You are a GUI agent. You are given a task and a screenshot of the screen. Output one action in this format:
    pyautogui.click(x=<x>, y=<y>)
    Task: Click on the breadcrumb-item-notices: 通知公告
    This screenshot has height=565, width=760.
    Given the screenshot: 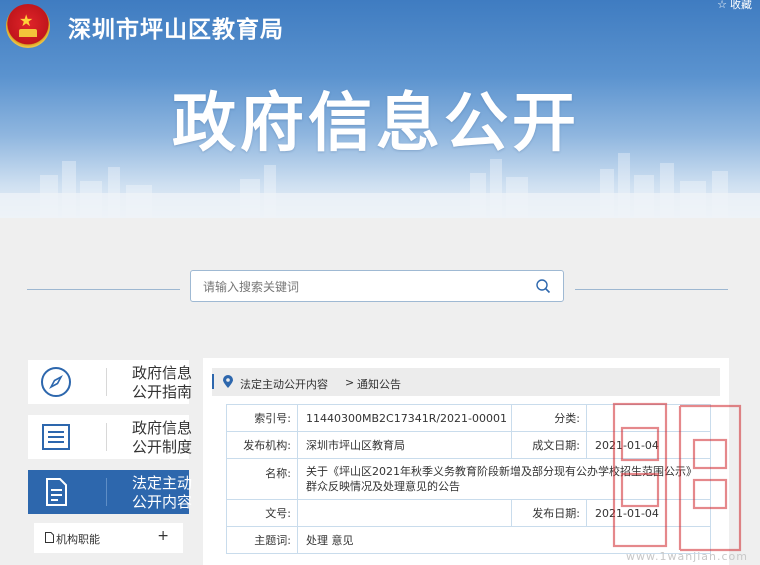 What is the action you would take?
    pyautogui.click(x=379, y=384)
    